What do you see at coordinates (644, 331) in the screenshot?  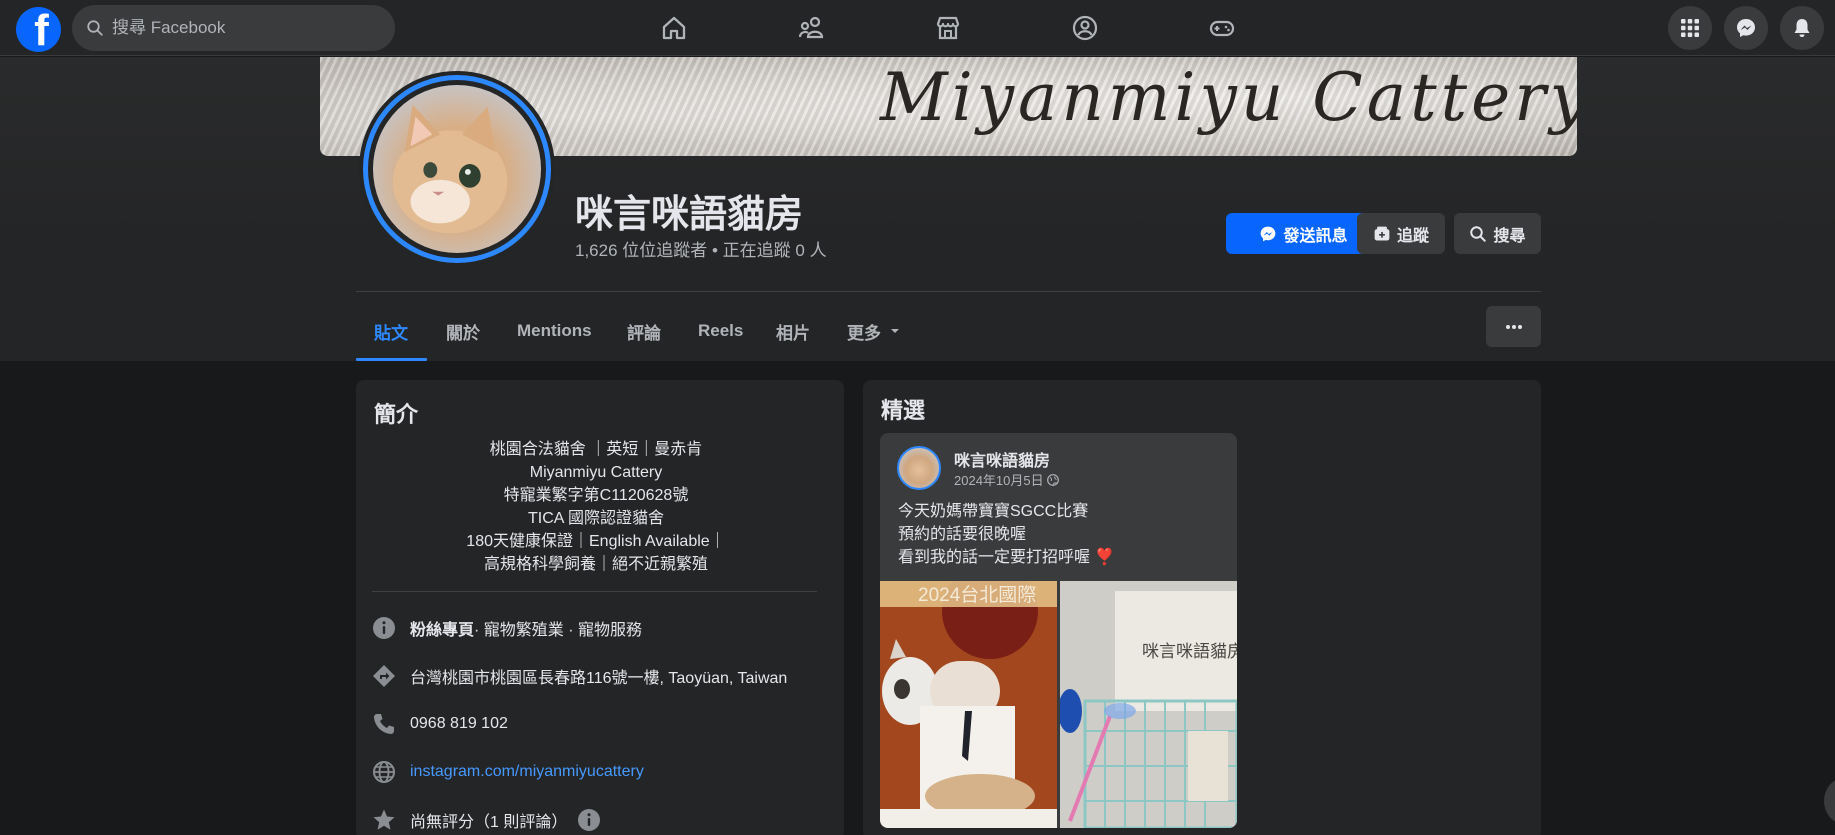 I see `tab-reviews: 評論` at bounding box center [644, 331].